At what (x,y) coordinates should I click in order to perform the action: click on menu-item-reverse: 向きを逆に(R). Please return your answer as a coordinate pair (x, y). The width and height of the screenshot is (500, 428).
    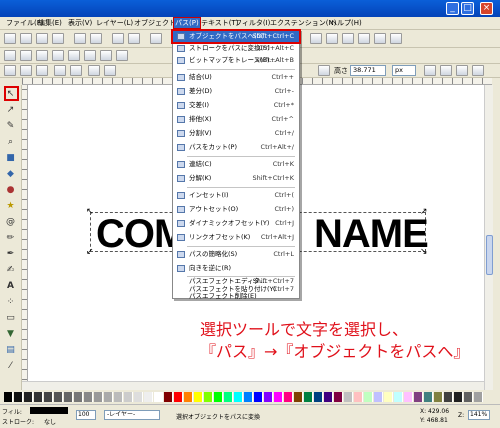
    Looking at the image, I should click on (236, 268).